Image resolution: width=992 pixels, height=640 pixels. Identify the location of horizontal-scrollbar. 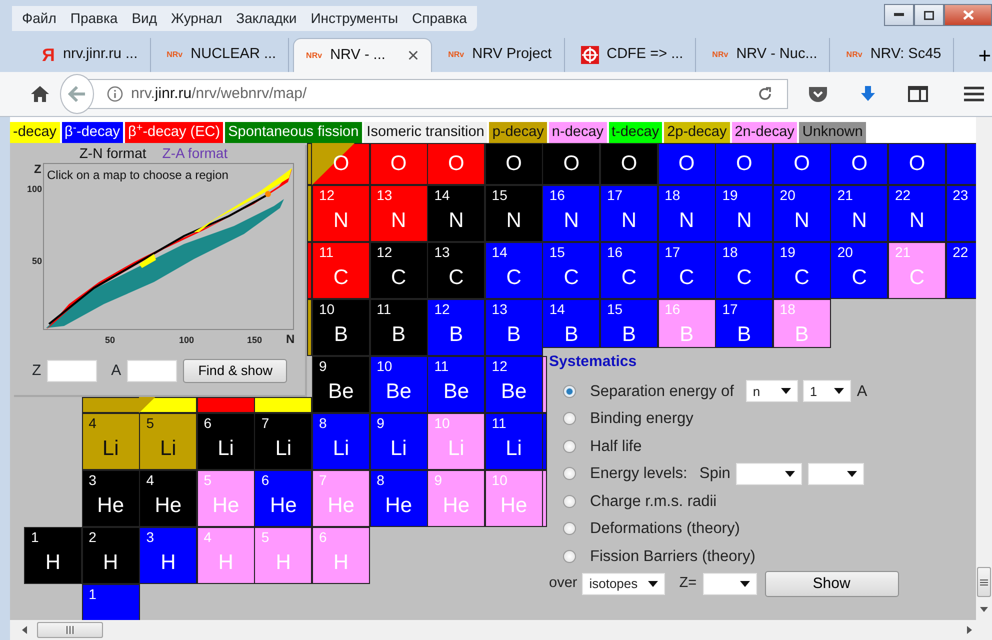
(501, 630).